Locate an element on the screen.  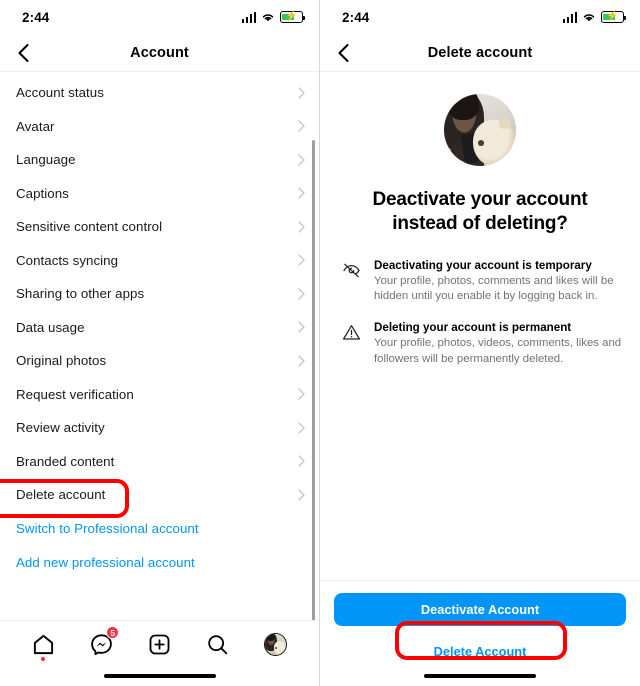
list-item-account-status: Account status is located at coordinates (159, 93).